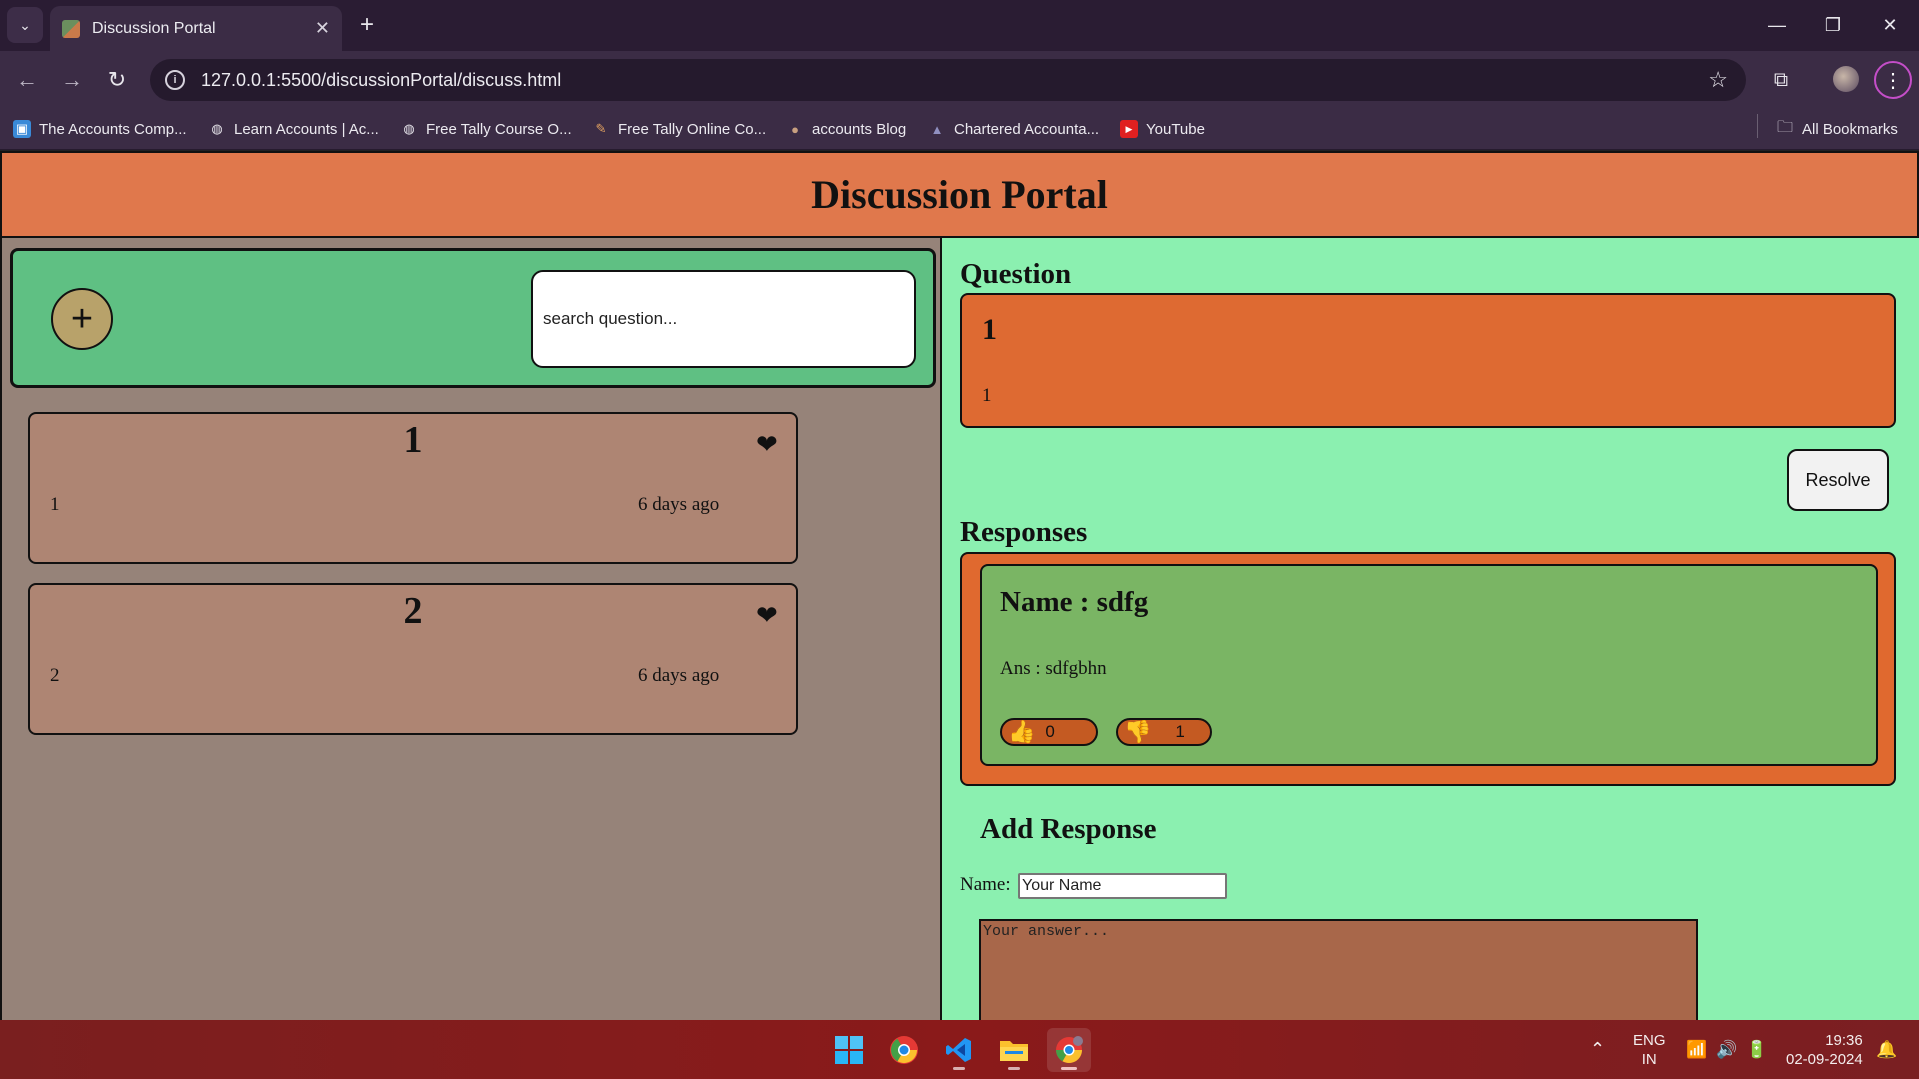  What do you see at coordinates (1649, 1040) in the screenshot?
I see `language-code: ENG` at bounding box center [1649, 1040].